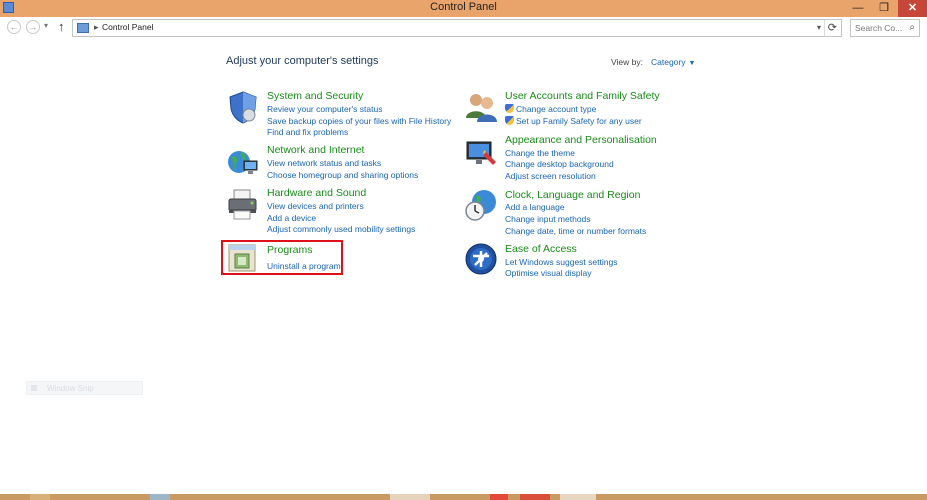 The width and height of the screenshot is (927, 500). Describe the element at coordinates (315, 206) in the screenshot. I see `link-devices-printers: View devices and printers` at that location.